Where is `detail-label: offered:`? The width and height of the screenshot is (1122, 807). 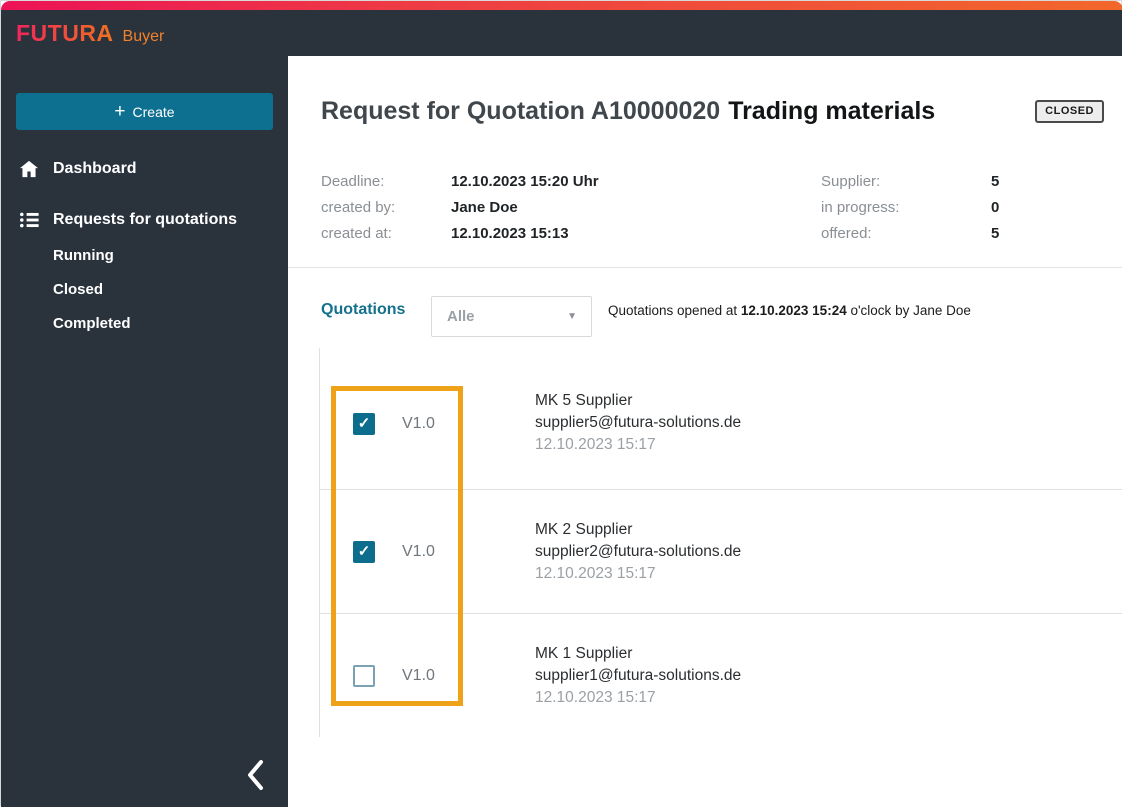 detail-label: offered: is located at coordinates (846, 233).